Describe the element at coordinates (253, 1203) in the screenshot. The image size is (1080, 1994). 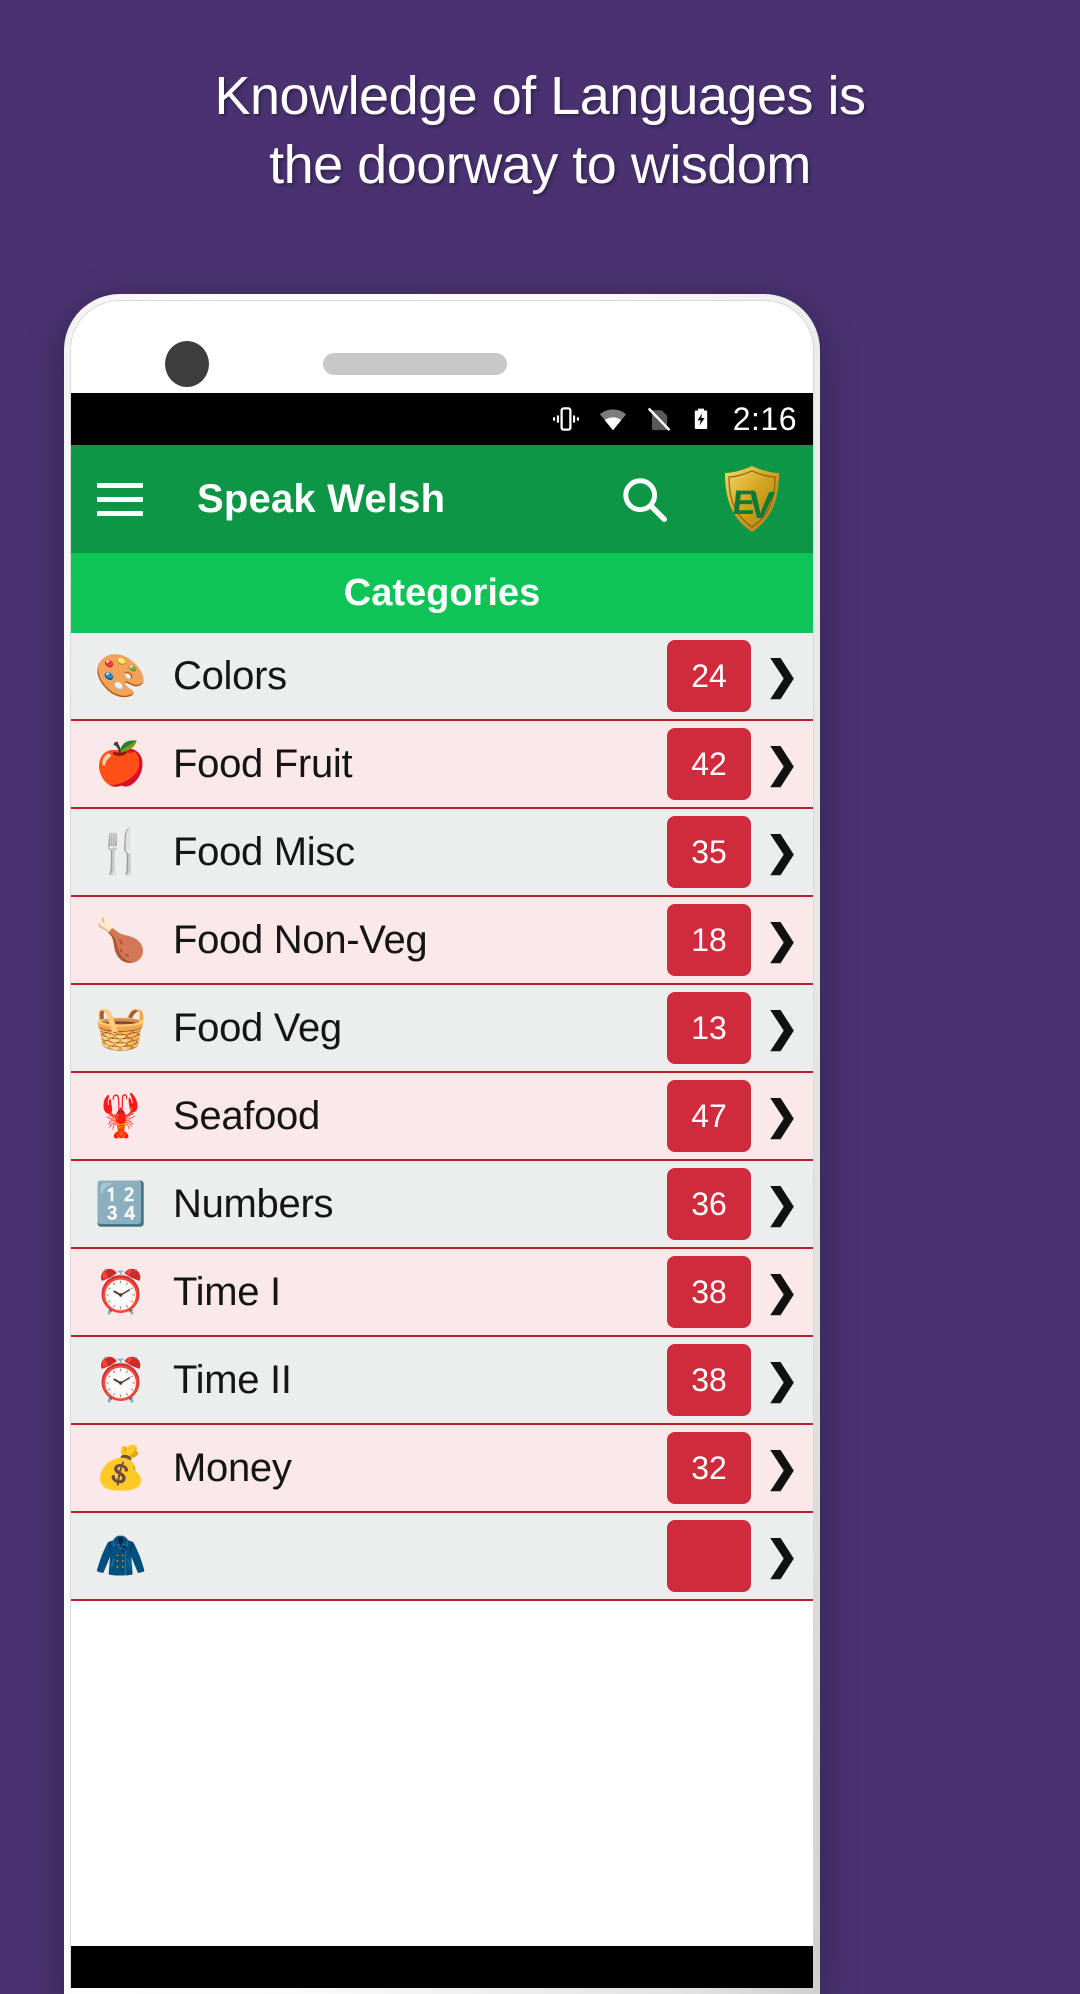
I see `category-label: Numbers` at that location.